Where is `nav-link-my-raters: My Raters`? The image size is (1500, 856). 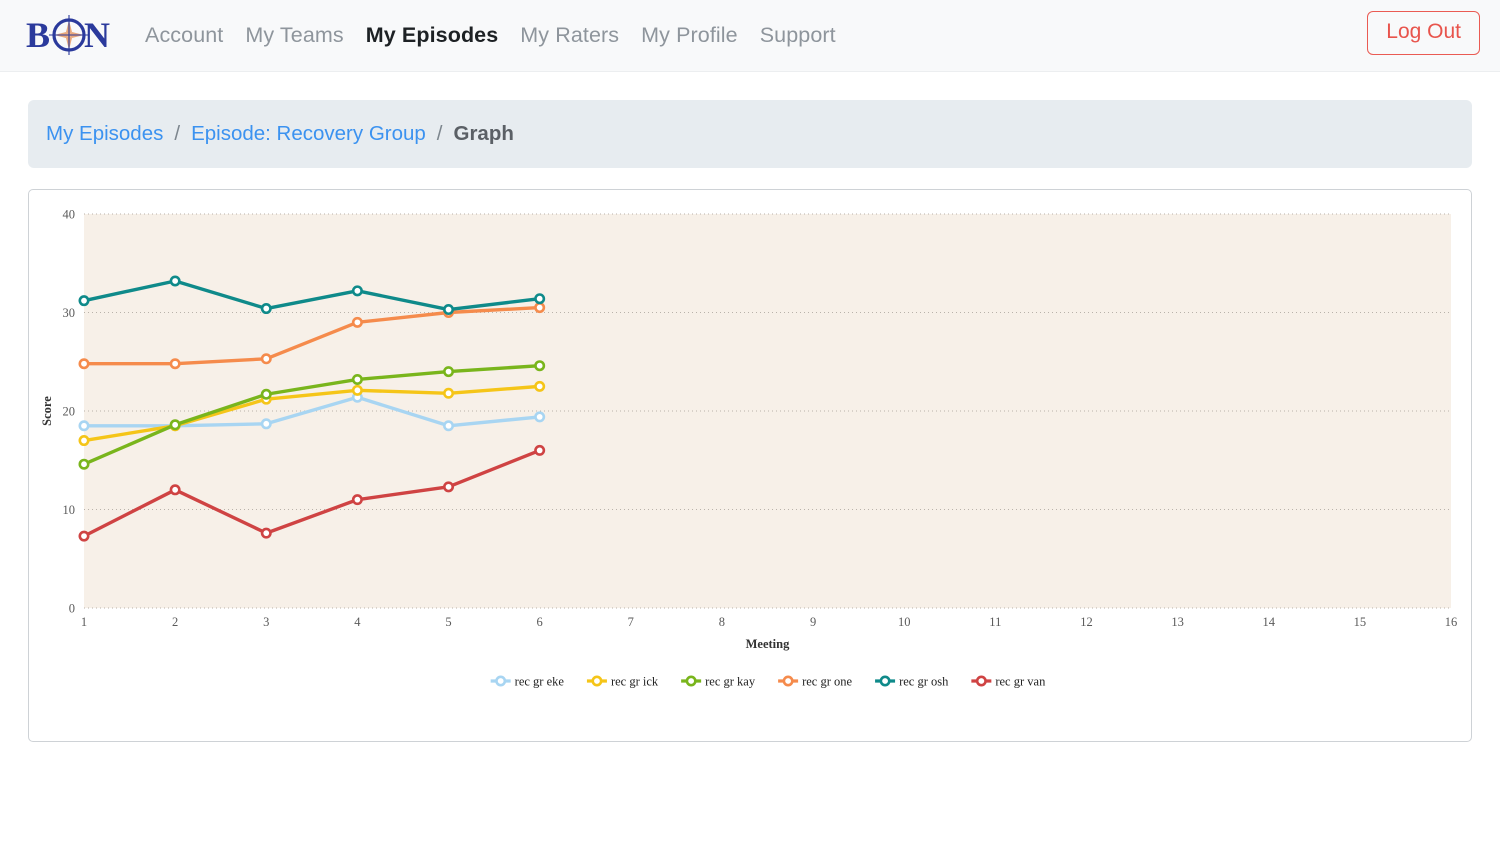
nav-link-my-raters: My Raters is located at coordinates (569, 35).